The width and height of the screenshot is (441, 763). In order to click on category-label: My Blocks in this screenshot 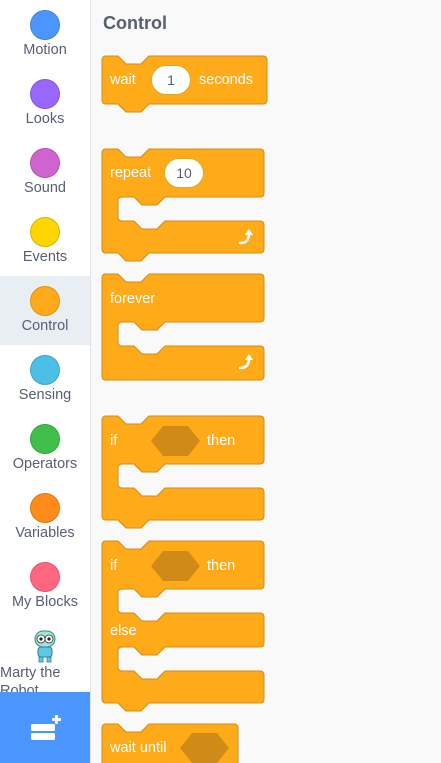, I will do `click(45, 602)`.